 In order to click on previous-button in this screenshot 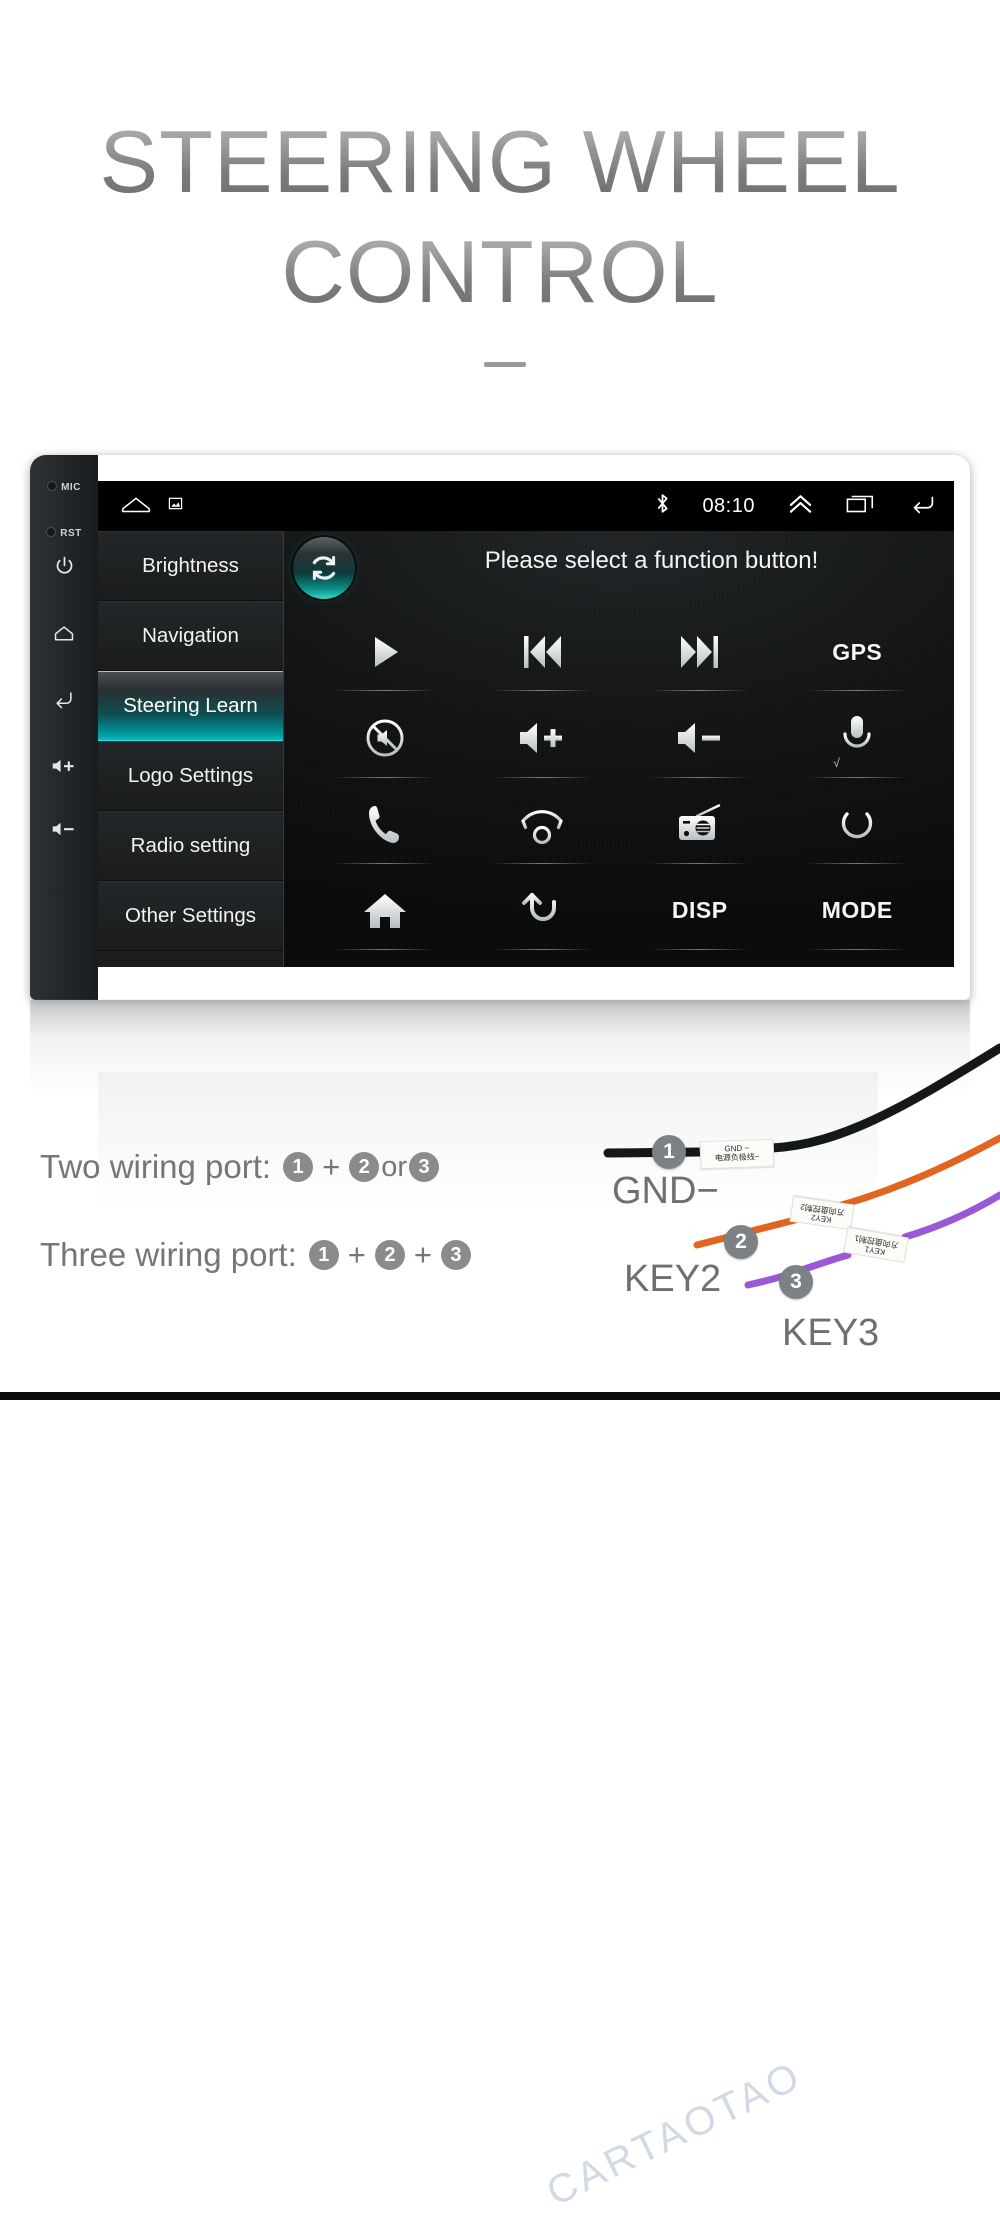, I will do `click(543, 652)`.